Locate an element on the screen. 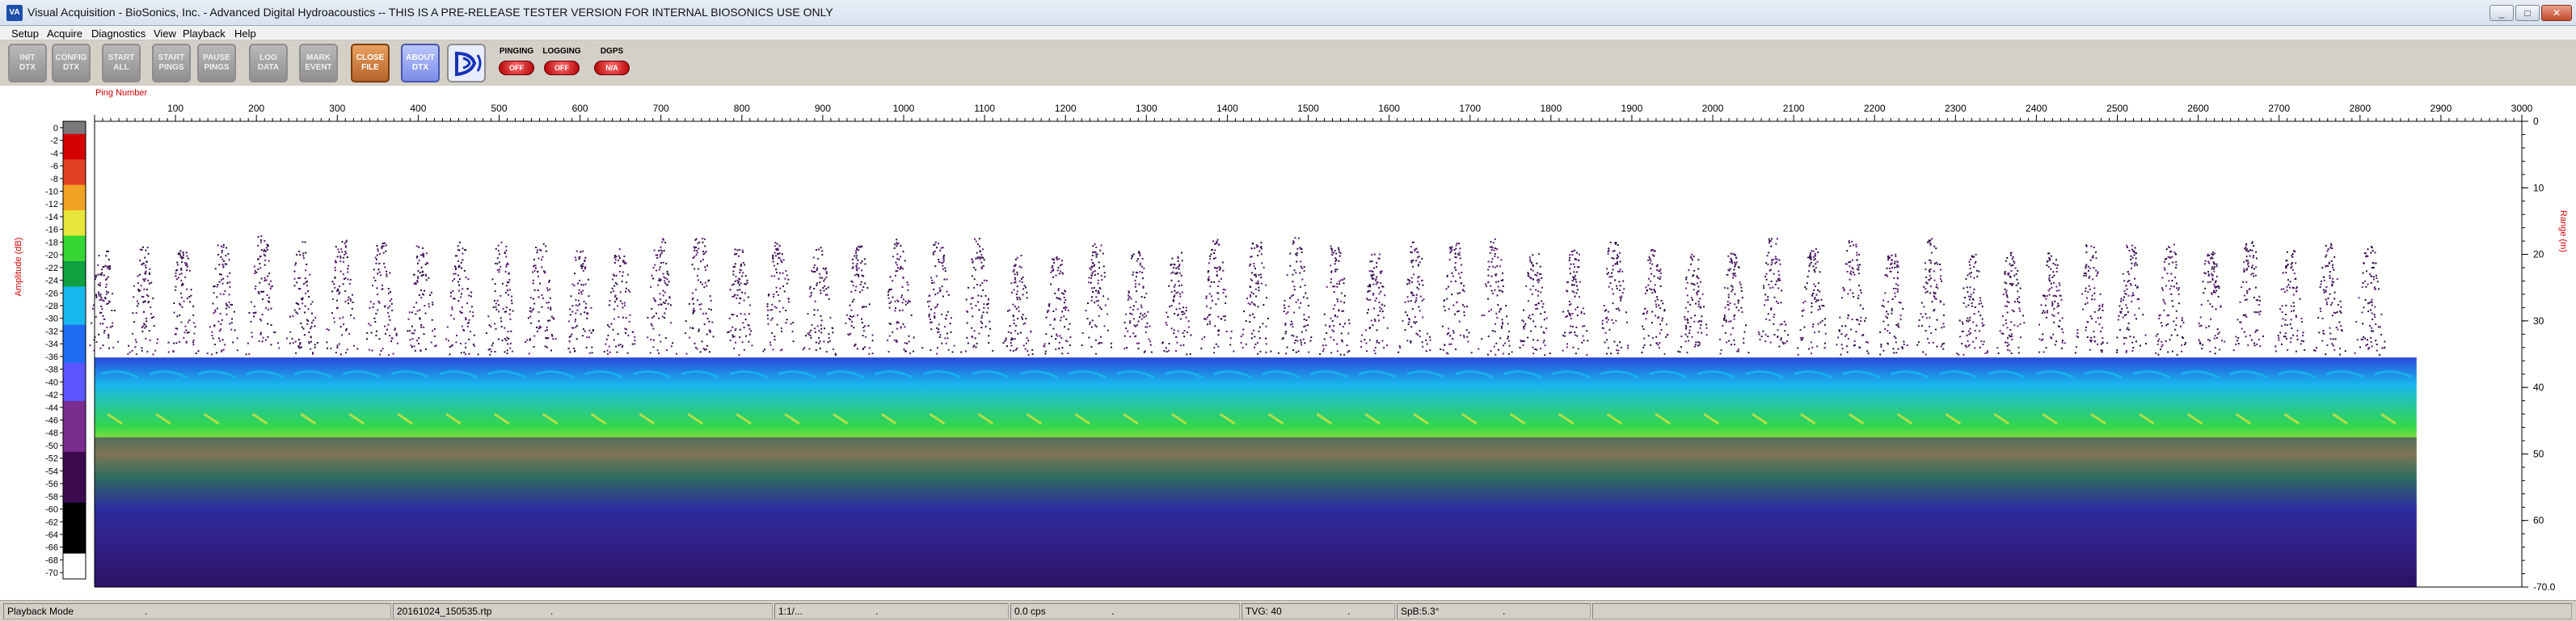 Image resolution: width=2576 pixels, height=621 pixels. status-beam-text: SpB:5.3° is located at coordinates (1421, 611).